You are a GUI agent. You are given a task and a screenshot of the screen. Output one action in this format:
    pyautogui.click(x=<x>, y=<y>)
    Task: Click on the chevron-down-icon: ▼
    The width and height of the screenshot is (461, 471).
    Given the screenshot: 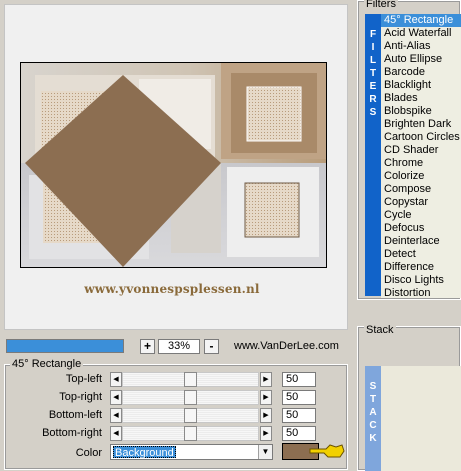 What is the action you would take?
    pyautogui.click(x=265, y=452)
    